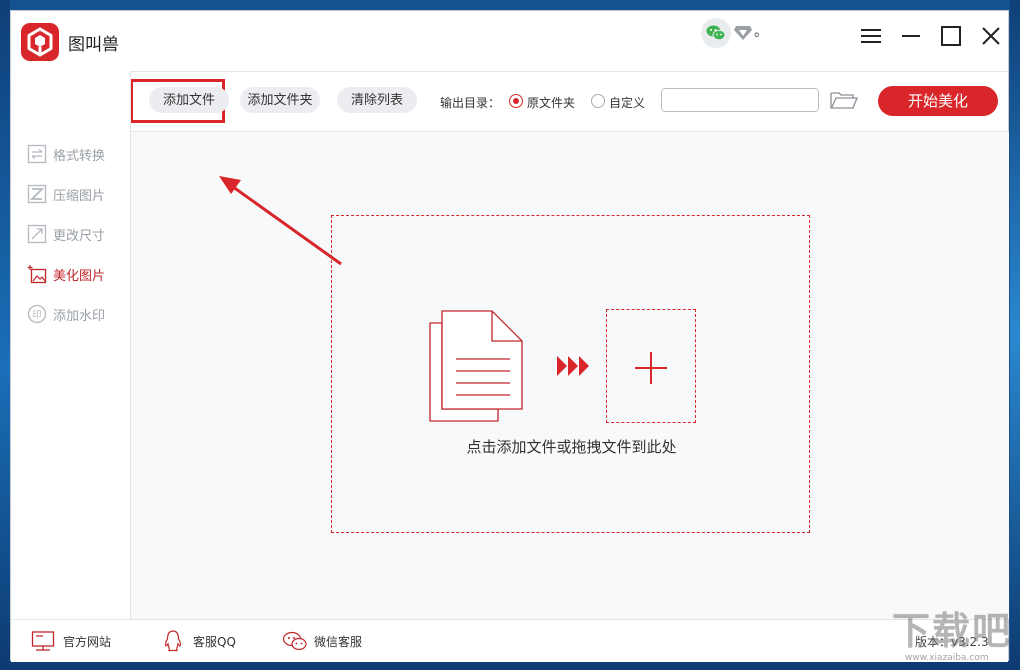 This screenshot has width=1020, height=670. Describe the element at coordinates (947, 658) in the screenshot. I see `site-watermark-url: www.xiazaiba.com` at that location.